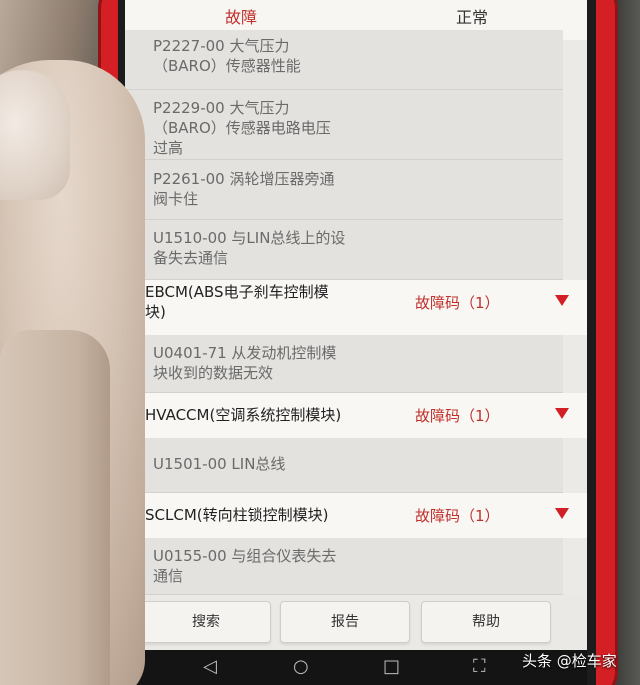 This screenshot has width=640, height=685. I want to click on list-item: P2261-00 涡轮增压器旁通 阀卡住, so click(344, 190).